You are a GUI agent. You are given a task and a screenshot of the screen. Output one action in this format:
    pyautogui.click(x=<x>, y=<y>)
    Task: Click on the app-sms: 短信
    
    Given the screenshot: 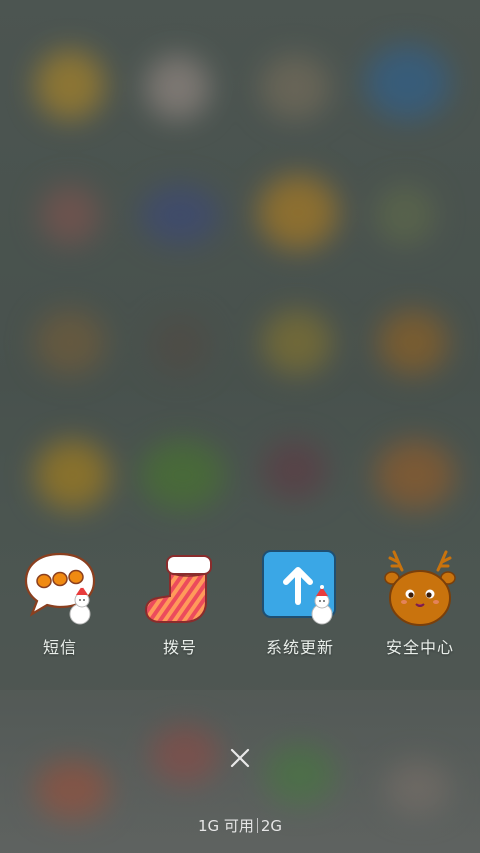 What is the action you would take?
    pyautogui.click(x=60, y=603)
    